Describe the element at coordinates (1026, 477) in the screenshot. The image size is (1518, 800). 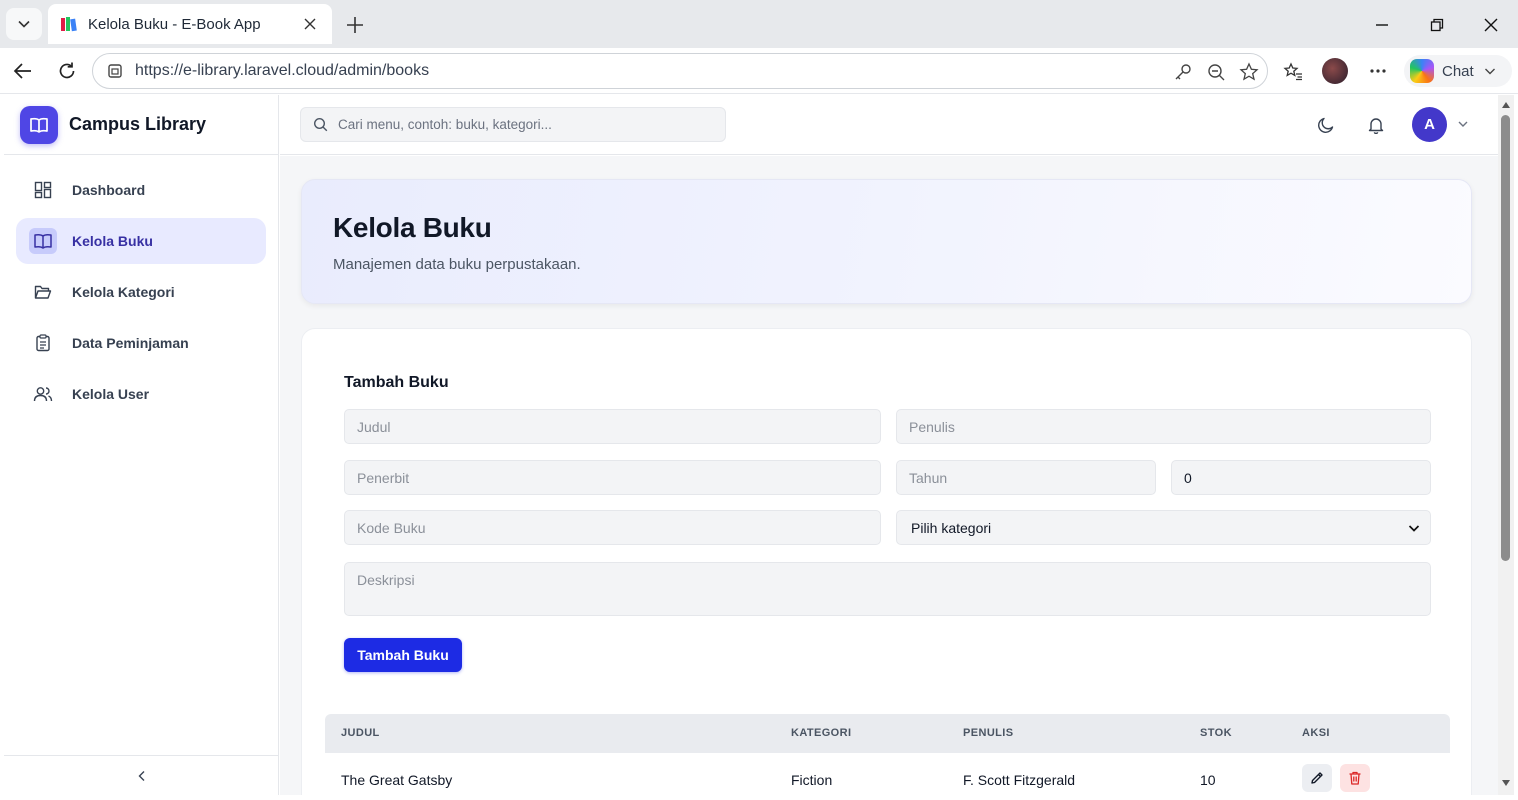
I see `tahun-input` at that location.